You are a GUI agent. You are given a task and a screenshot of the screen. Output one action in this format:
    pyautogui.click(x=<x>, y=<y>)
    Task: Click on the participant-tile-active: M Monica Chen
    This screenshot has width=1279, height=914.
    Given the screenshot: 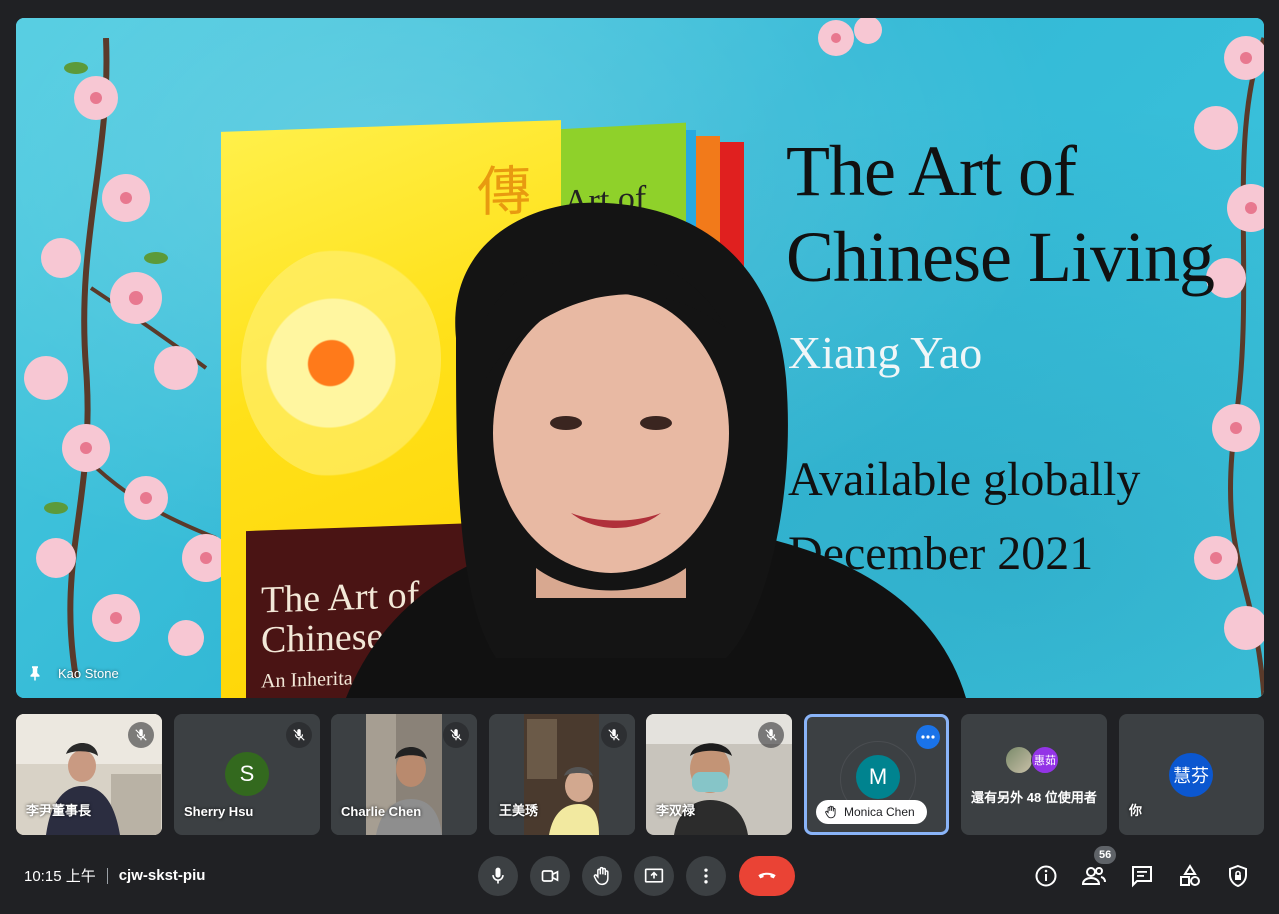 What is the action you would take?
    pyautogui.click(x=876, y=774)
    